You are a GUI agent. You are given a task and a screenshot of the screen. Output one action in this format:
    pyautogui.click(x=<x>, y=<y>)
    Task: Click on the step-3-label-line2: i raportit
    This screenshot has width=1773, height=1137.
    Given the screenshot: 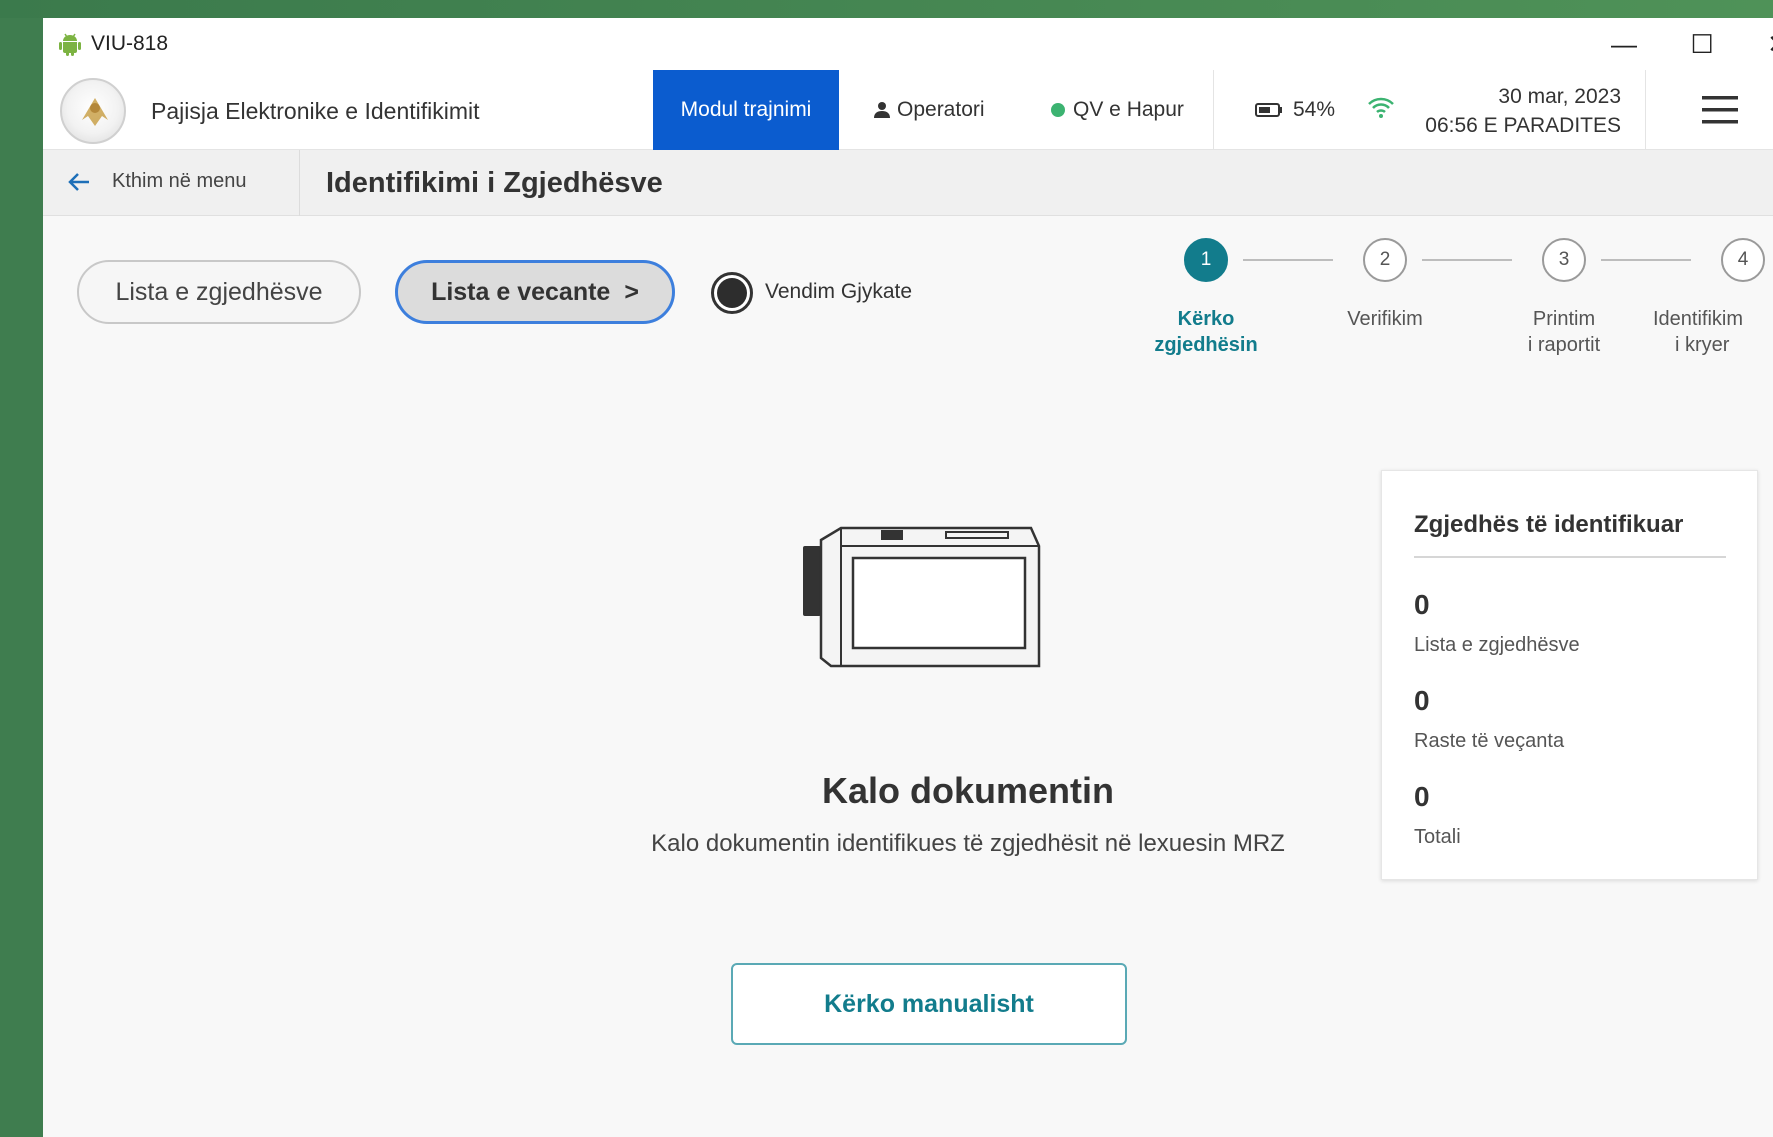 What is the action you would take?
    pyautogui.click(x=1564, y=345)
    